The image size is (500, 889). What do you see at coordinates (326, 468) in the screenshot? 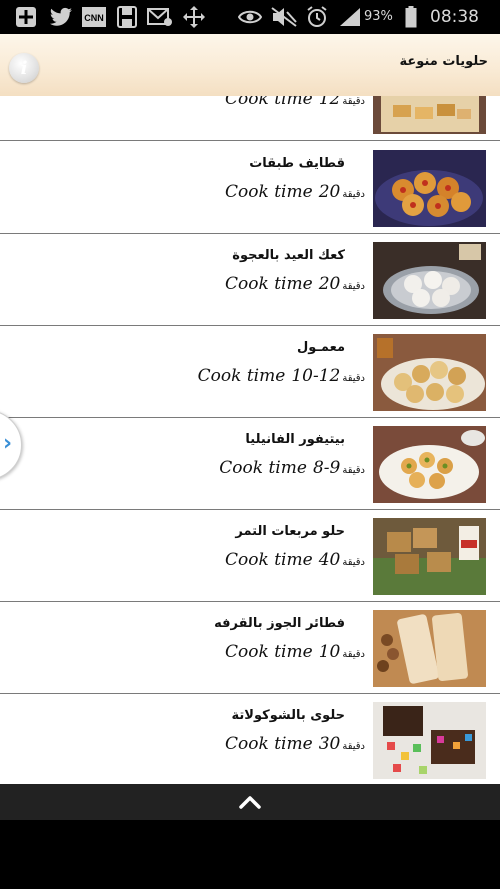
I see `cook-time-value: 8-9` at bounding box center [326, 468].